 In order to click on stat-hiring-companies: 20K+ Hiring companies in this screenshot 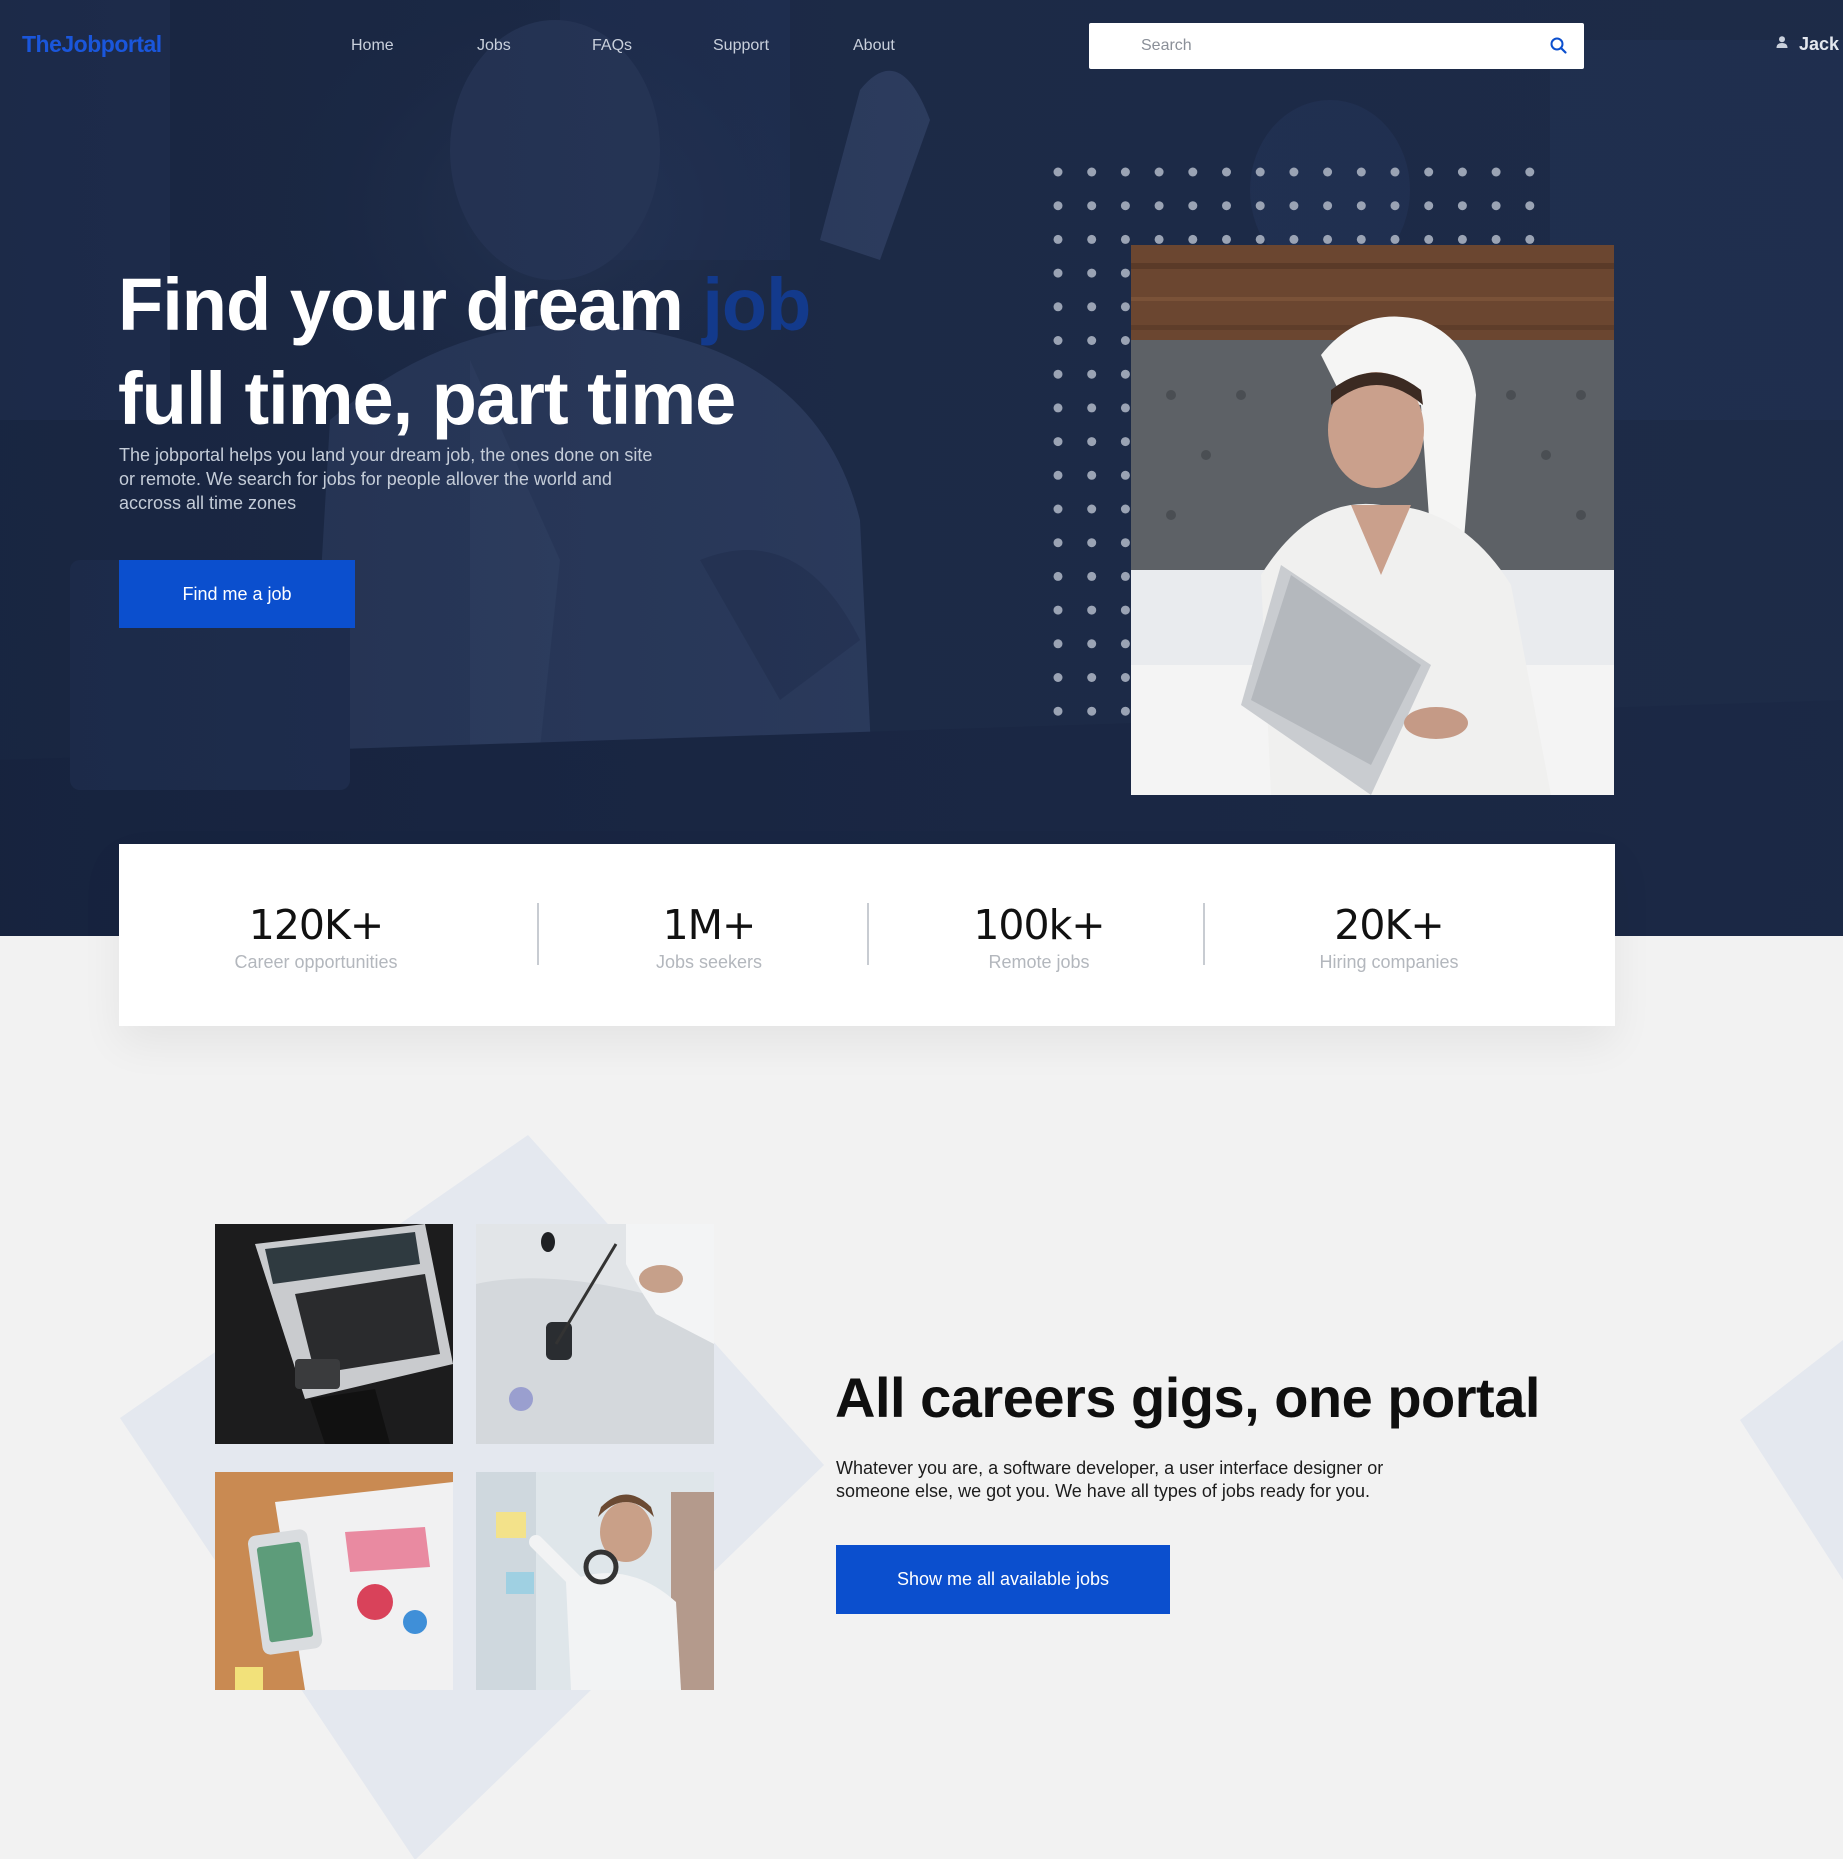, I will do `click(1389, 937)`.